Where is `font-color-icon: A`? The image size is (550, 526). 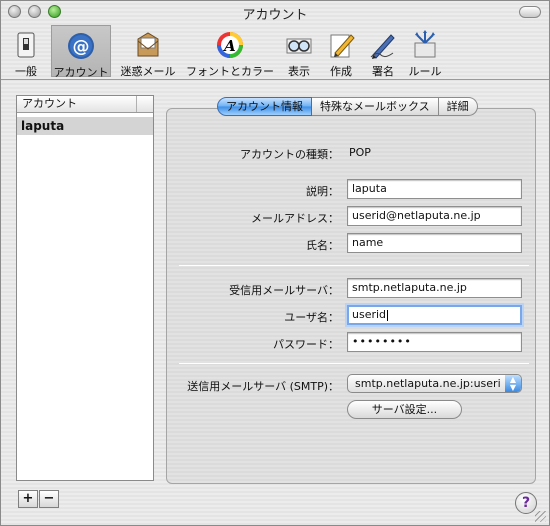
font-color-icon: A is located at coordinates (230, 45).